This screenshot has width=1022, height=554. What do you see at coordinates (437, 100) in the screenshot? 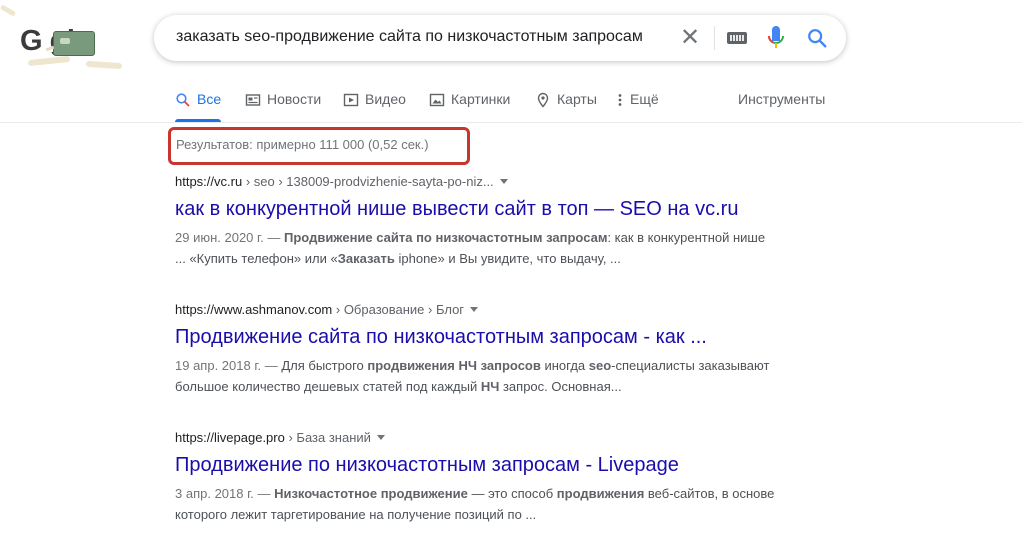
I see `image-icon` at bounding box center [437, 100].